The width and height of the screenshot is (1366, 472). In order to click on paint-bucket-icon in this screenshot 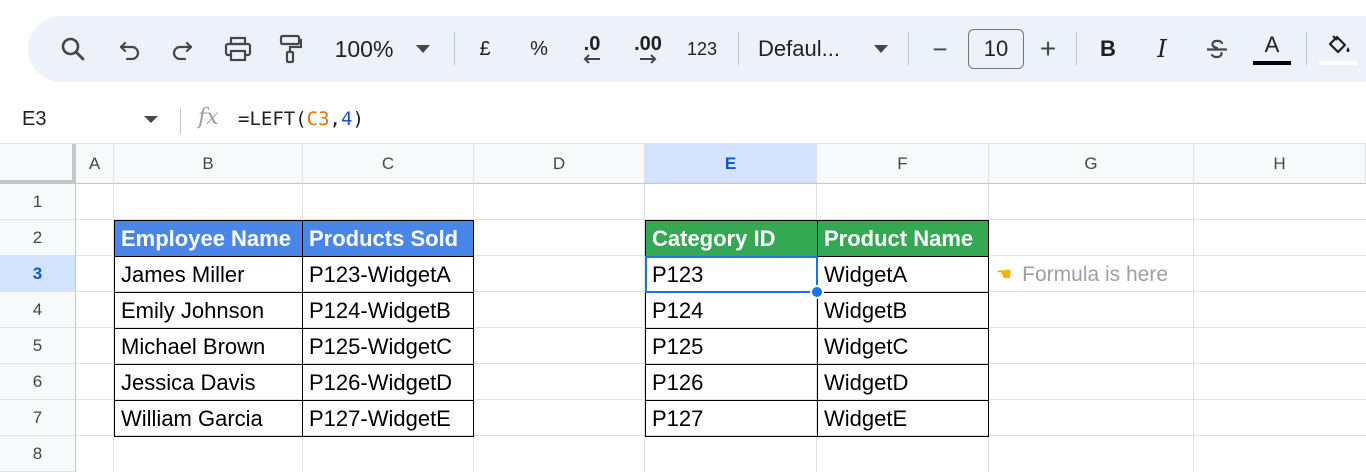, I will do `click(1339, 43)`.